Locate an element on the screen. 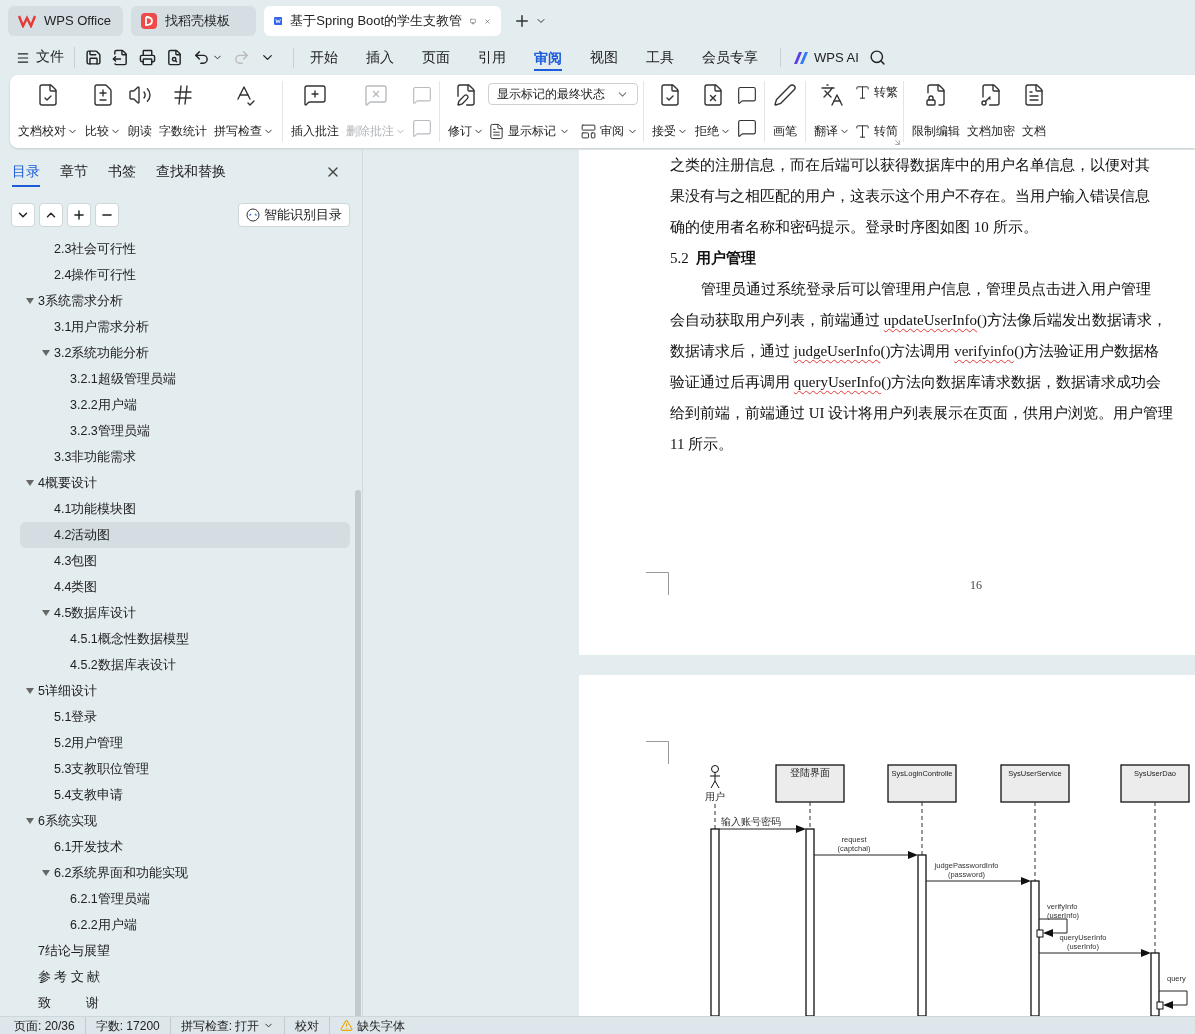 This screenshot has height=1034, width=1195. ribbon-tab: 引用 is located at coordinates (492, 57).